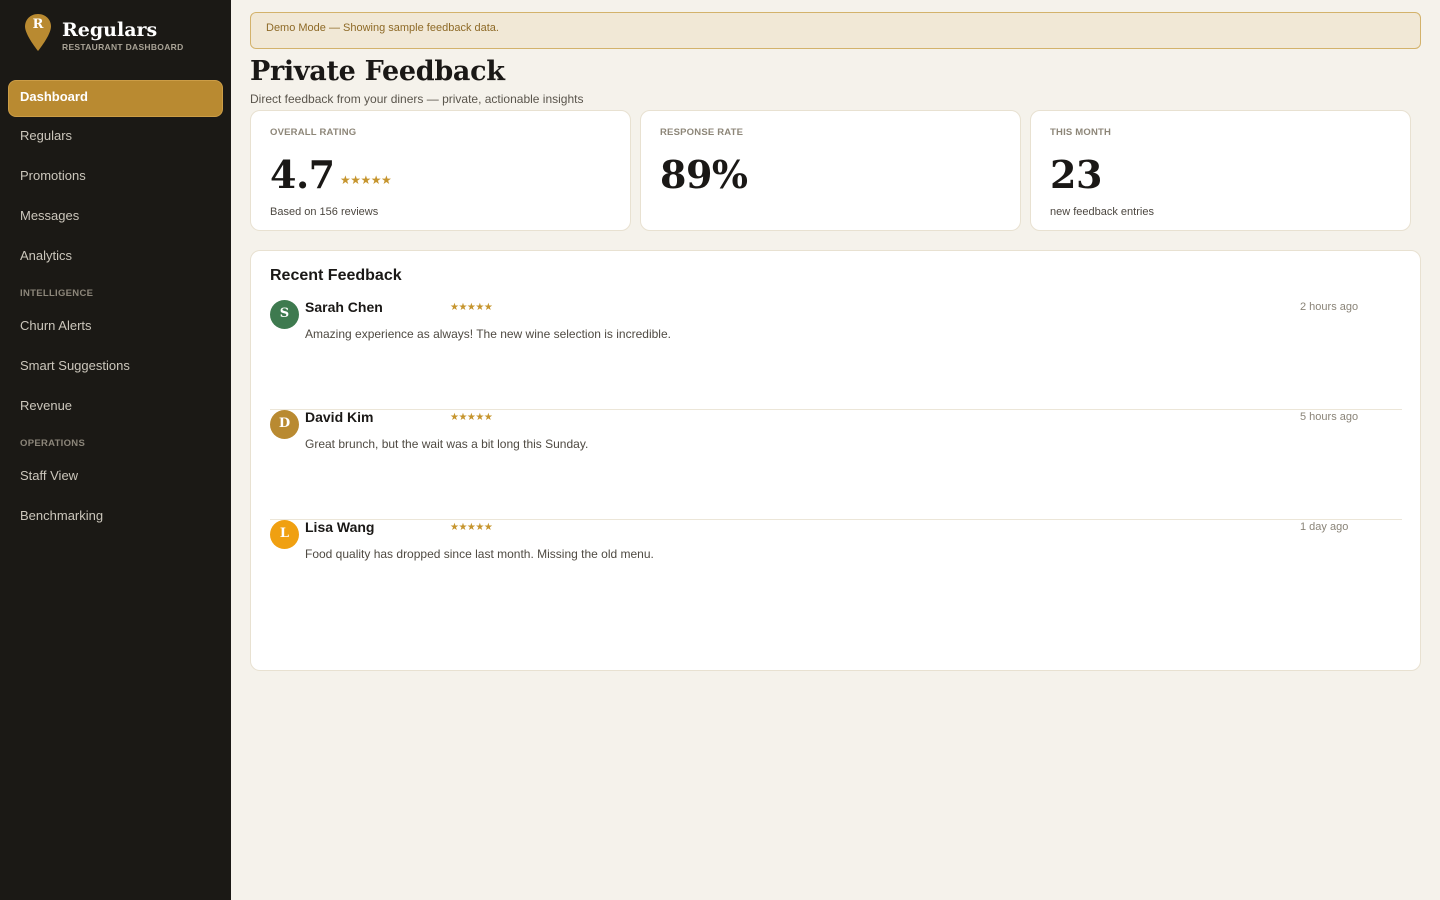 Image resolution: width=1440 pixels, height=900 pixels. I want to click on stat-note: new feedback entries, so click(1102, 212).